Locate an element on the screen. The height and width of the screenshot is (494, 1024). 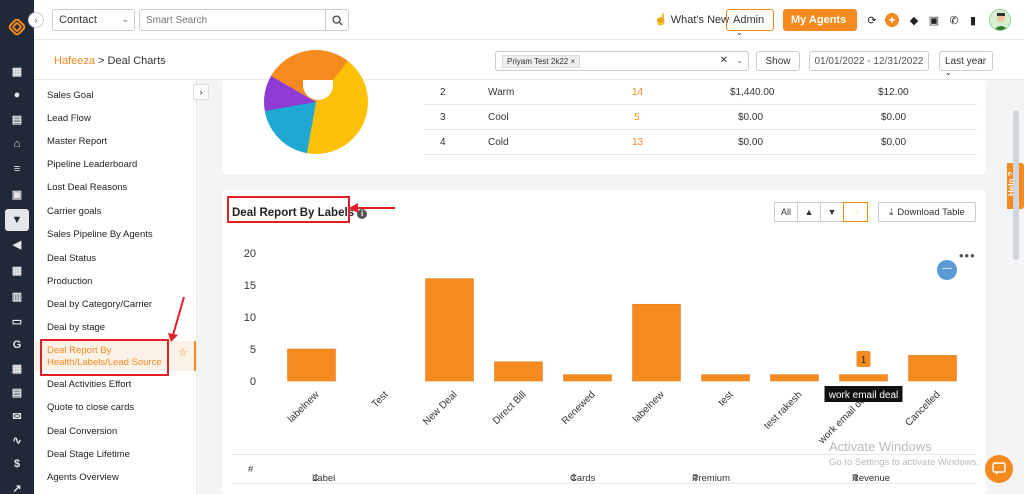
chip-close-icon: × is located at coordinates (572, 61).